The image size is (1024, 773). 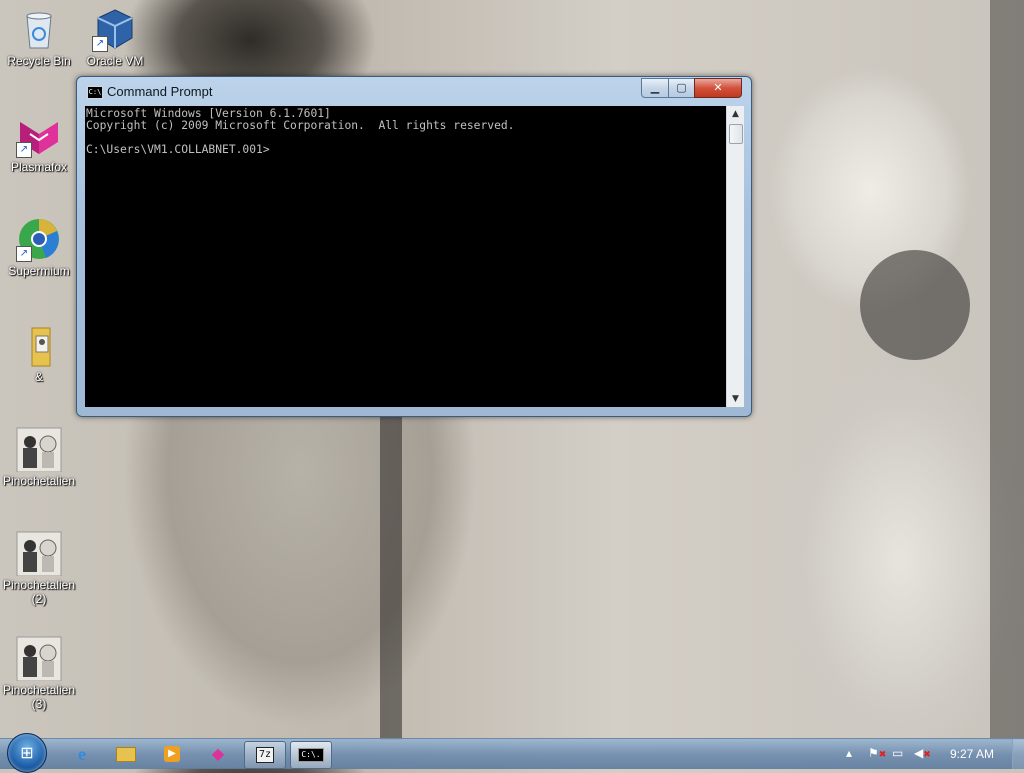 I want to click on desktop-icon-label: Recycle Bin, so click(x=39, y=61).